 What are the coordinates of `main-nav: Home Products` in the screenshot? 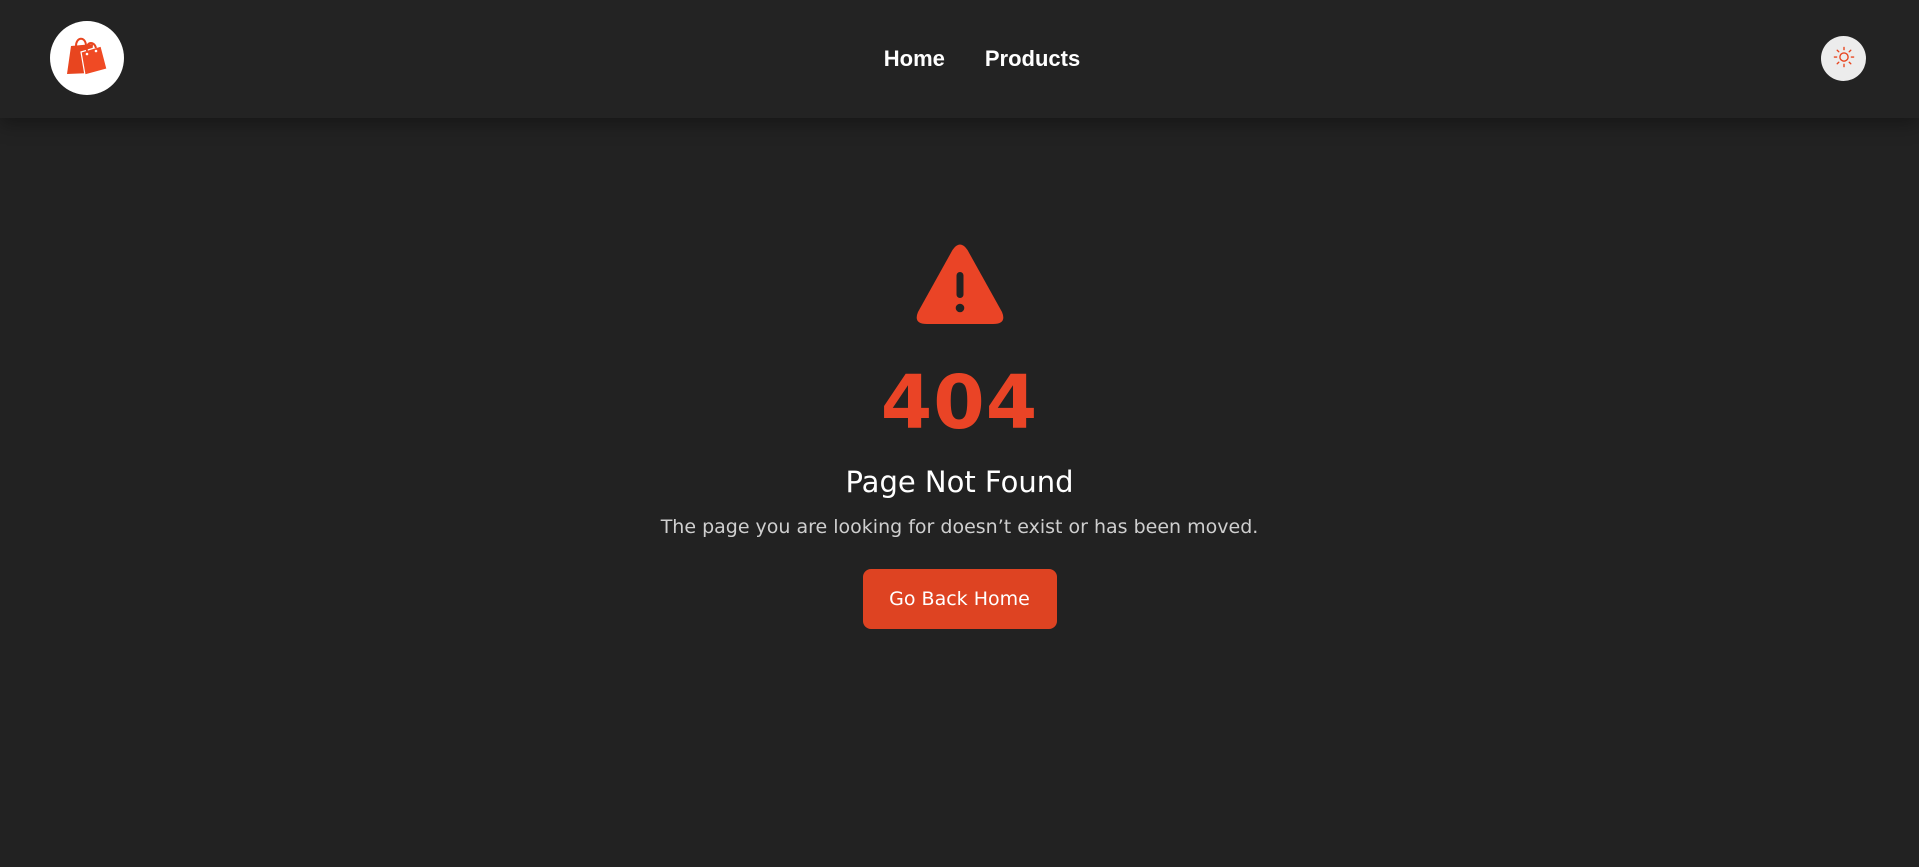 It's located at (959, 59).